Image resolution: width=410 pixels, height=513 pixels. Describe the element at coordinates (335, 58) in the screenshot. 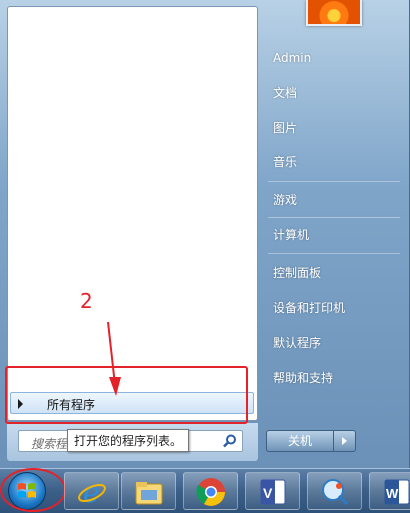

I see `menu-item-admin: Admin` at that location.